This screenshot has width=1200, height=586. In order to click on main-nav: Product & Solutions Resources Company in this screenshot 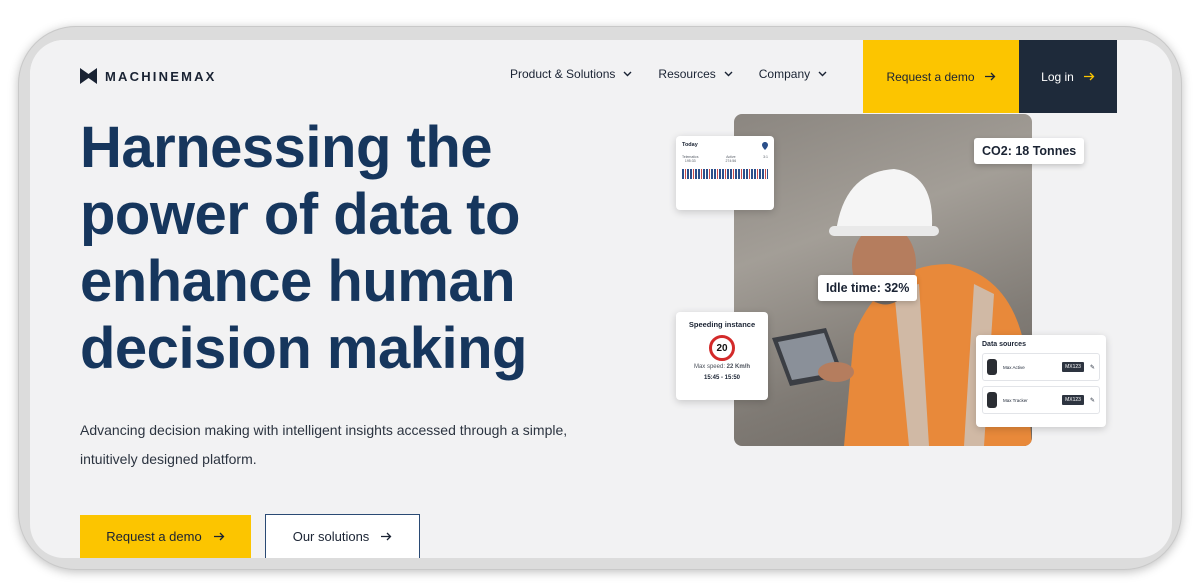, I will do `click(668, 74)`.